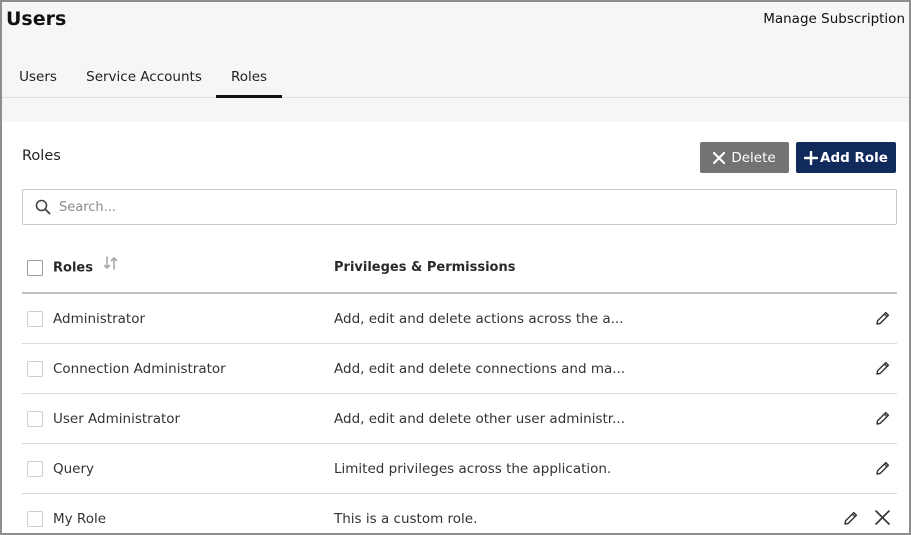 The image size is (911, 535). What do you see at coordinates (74, 469) in the screenshot?
I see `role-name: Query` at bounding box center [74, 469].